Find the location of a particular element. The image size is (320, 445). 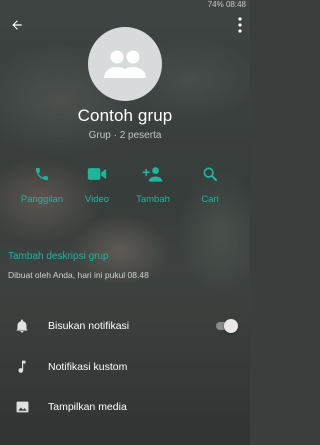

action-bar: Panggilan Video Tambah Cari is located at coordinates (125, 188).